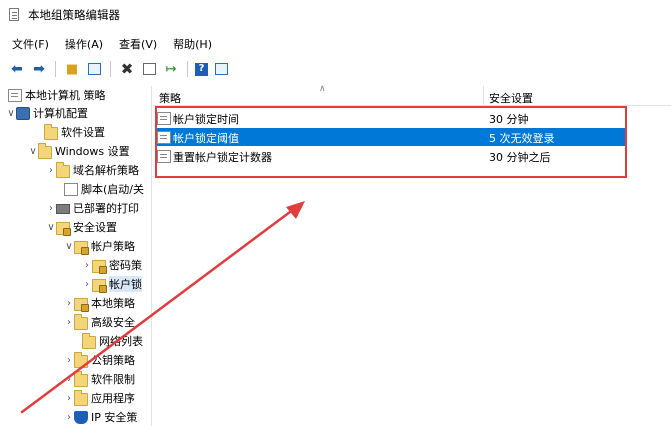 This screenshot has height=426, width=671. What do you see at coordinates (81, 227) in the screenshot?
I see `tree-item-security-settings: ∨ 安全设置` at bounding box center [81, 227].